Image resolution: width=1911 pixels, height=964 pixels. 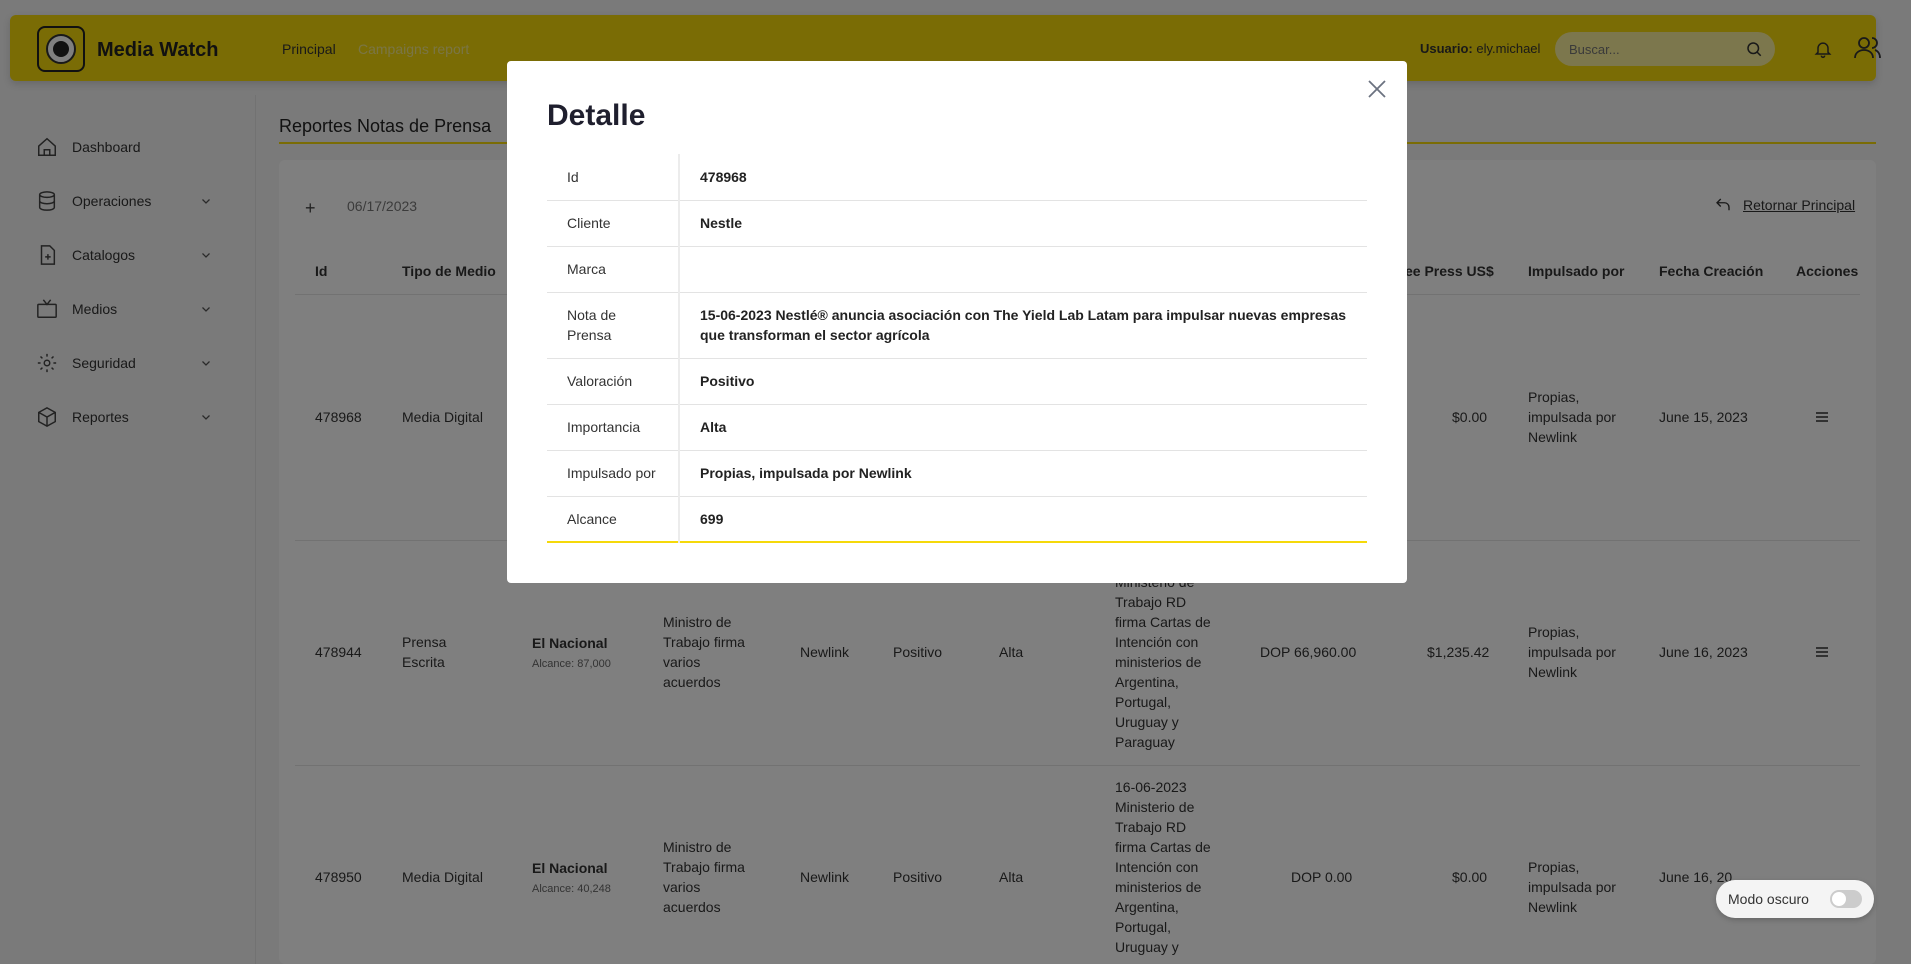 I want to click on detail-value: 699, so click(x=712, y=518).